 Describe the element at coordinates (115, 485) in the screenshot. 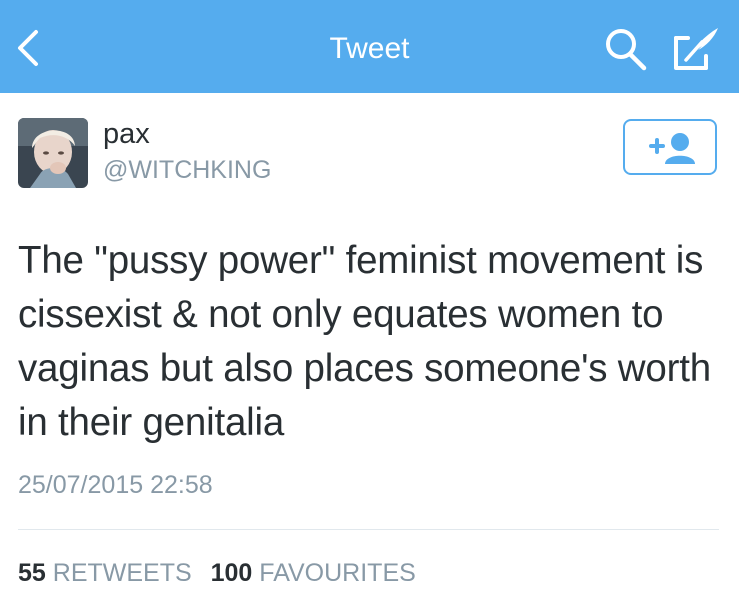

I see `tweet-timestamp: 25/07/2015 22:58` at that location.